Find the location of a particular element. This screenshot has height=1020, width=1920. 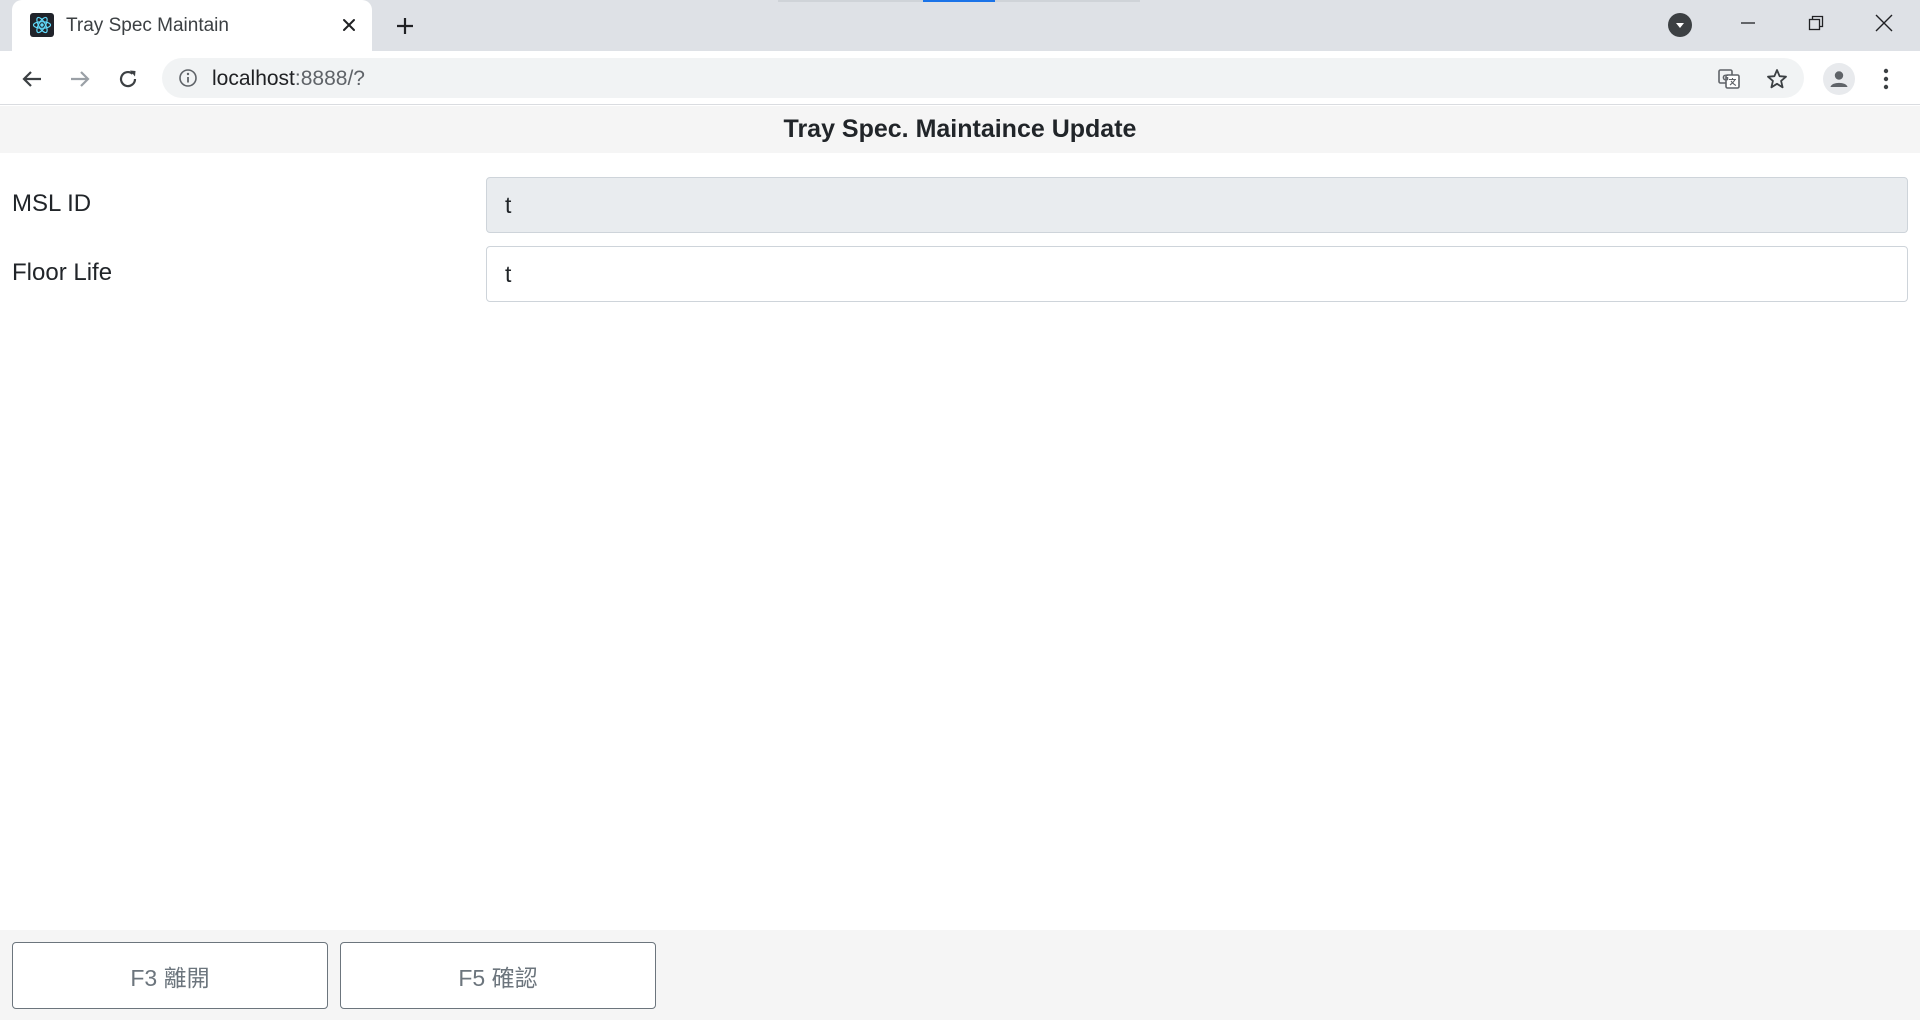

page-header: Tray Spec. Maintaince Update is located at coordinates (960, 129).